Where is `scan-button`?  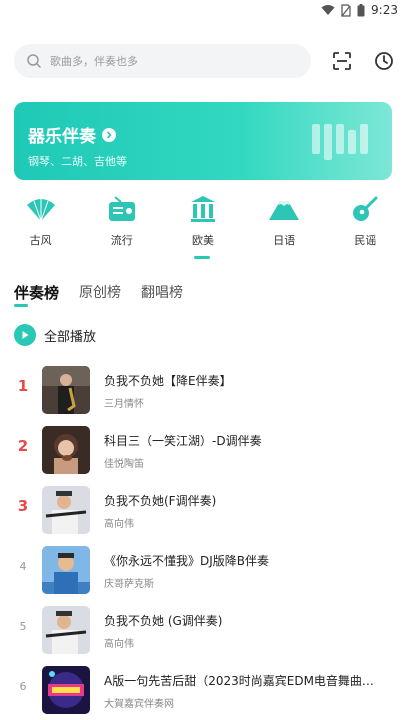
scan-button is located at coordinates (342, 61).